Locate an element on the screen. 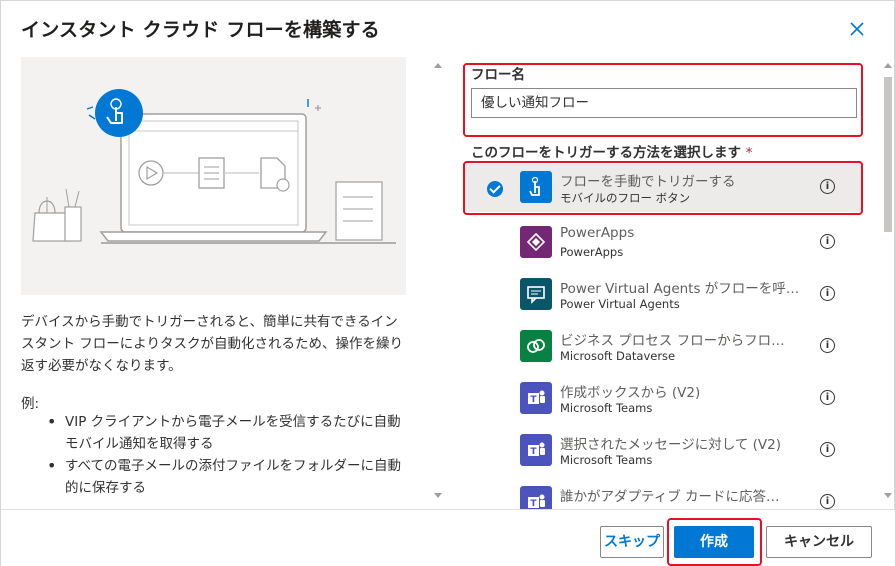 The width and height of the screenshot is (895, 566). trigger-option-teams-message: T 選択されたメッセージに対して (V2) Microsoft Teams i is located at coordinates (663, 451).